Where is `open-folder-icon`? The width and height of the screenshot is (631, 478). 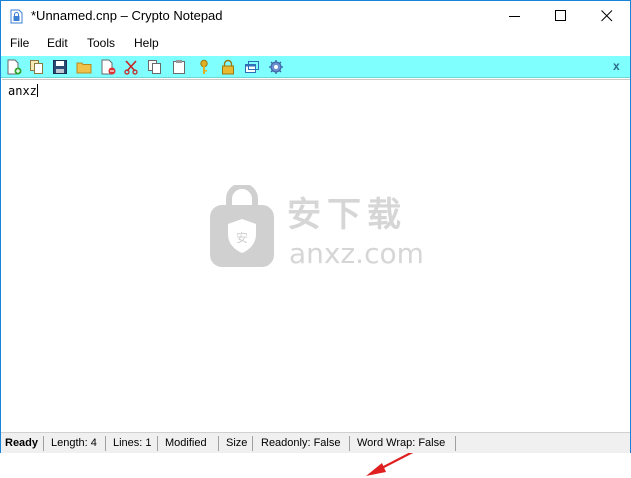 open-folder-icon is located at coordinates (84, 68).